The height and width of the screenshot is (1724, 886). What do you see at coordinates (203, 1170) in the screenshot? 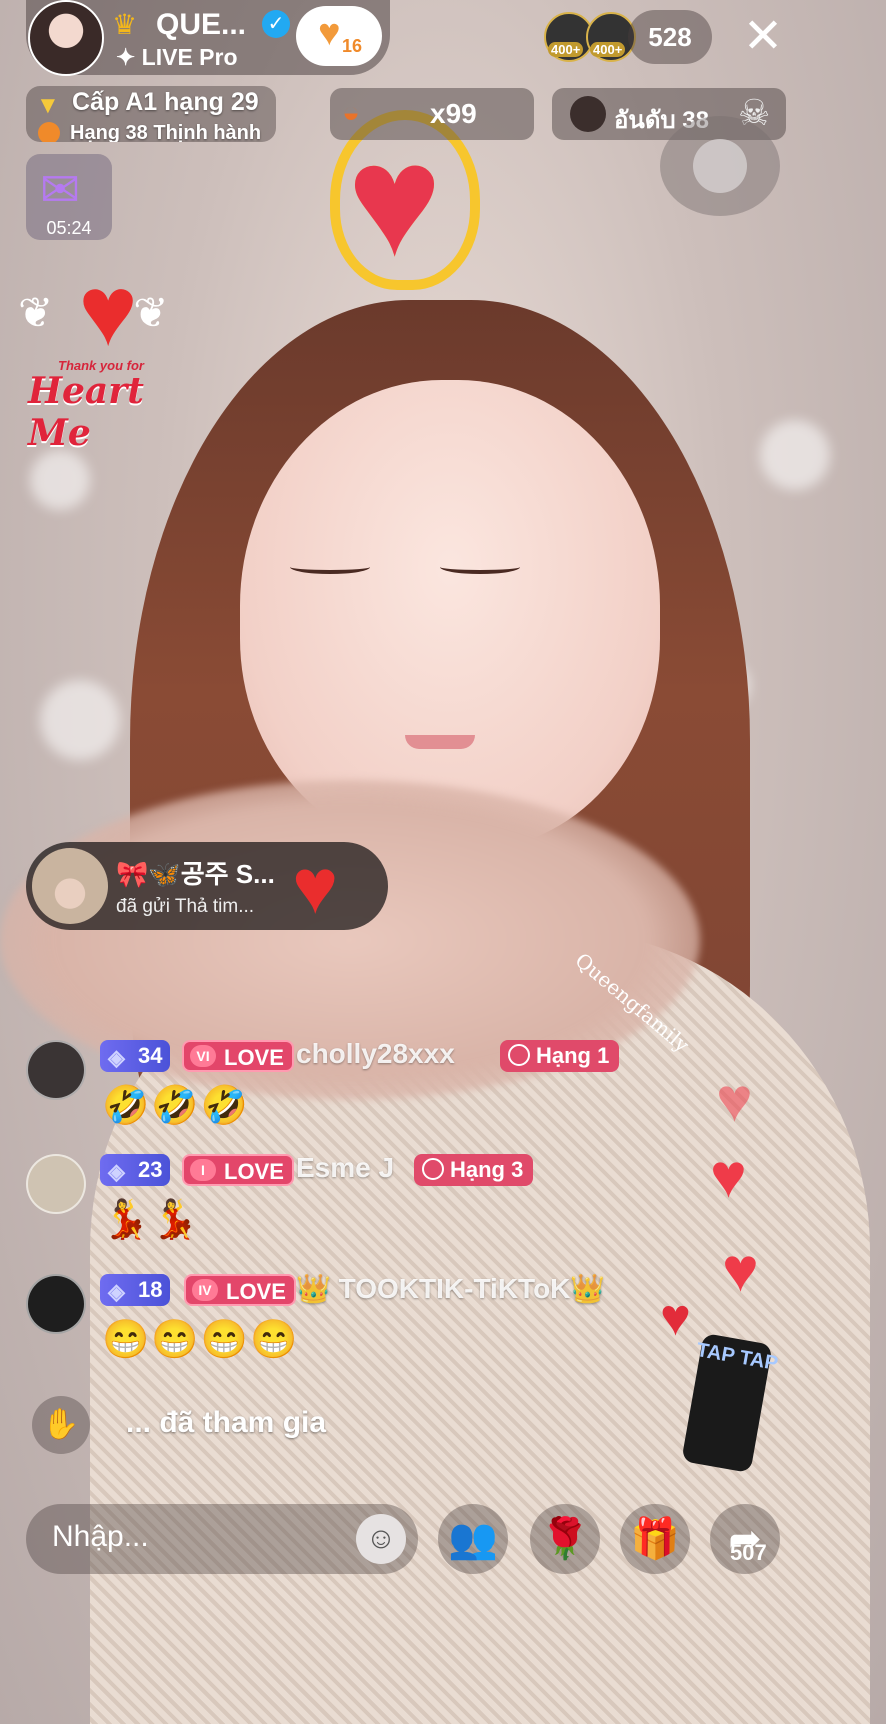
I see `love-level: I` at bounding box center [203, 1170].